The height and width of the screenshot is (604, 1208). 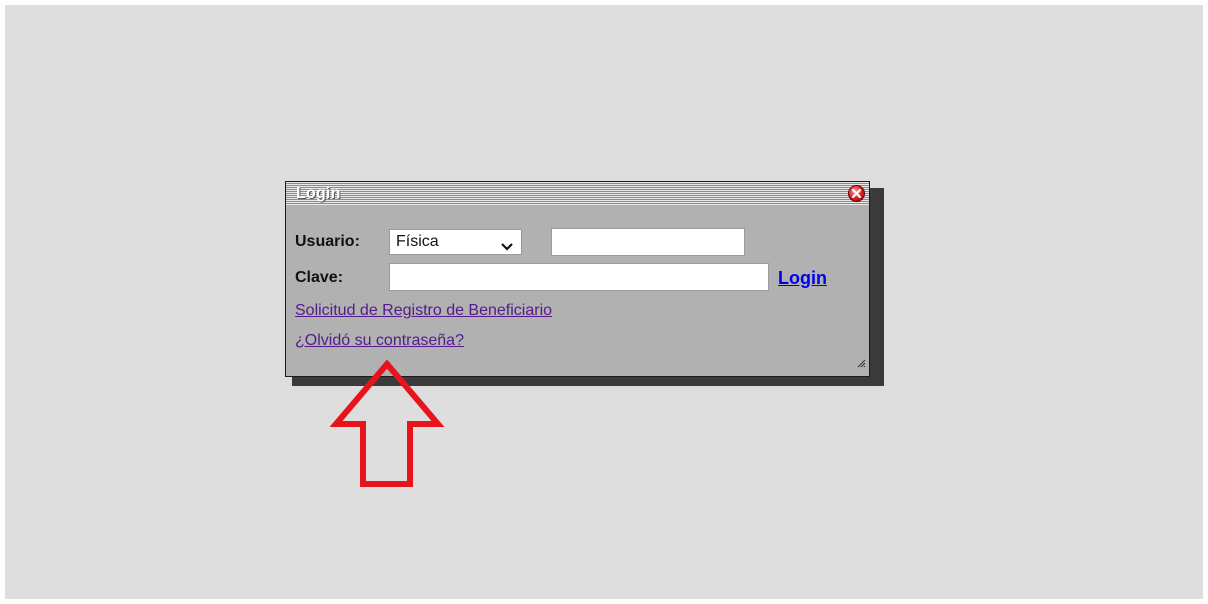 What do you see at coordinates (417, 241) in the screenshot?
I see `usuario-type-value: Física` at bounding box center [417, 241].